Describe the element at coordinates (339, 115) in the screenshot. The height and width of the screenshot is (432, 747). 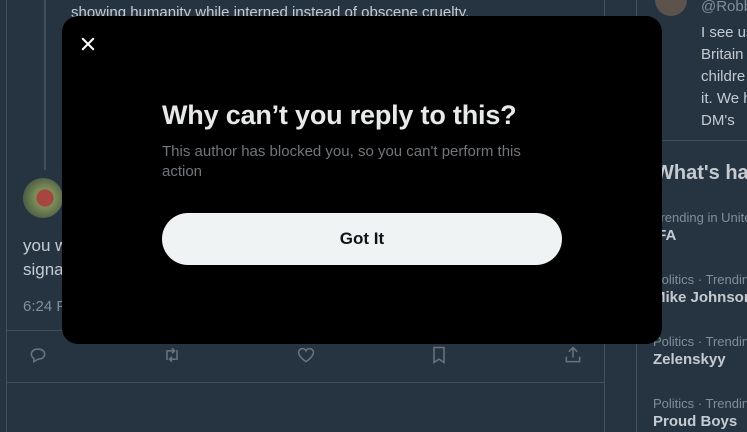
I see `dialog-title: Why can’t you reply to this?` at that location.